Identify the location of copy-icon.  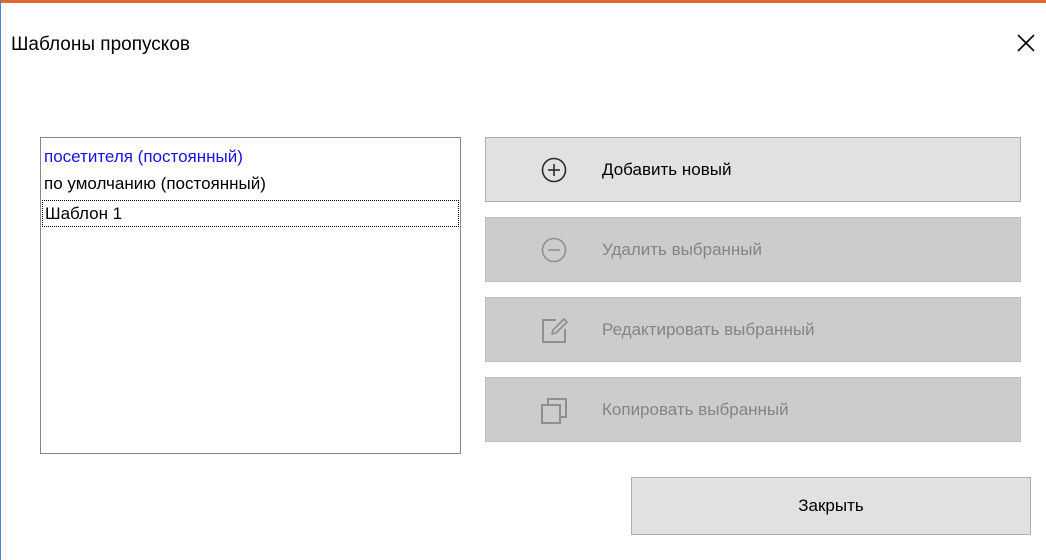
(554, 410).